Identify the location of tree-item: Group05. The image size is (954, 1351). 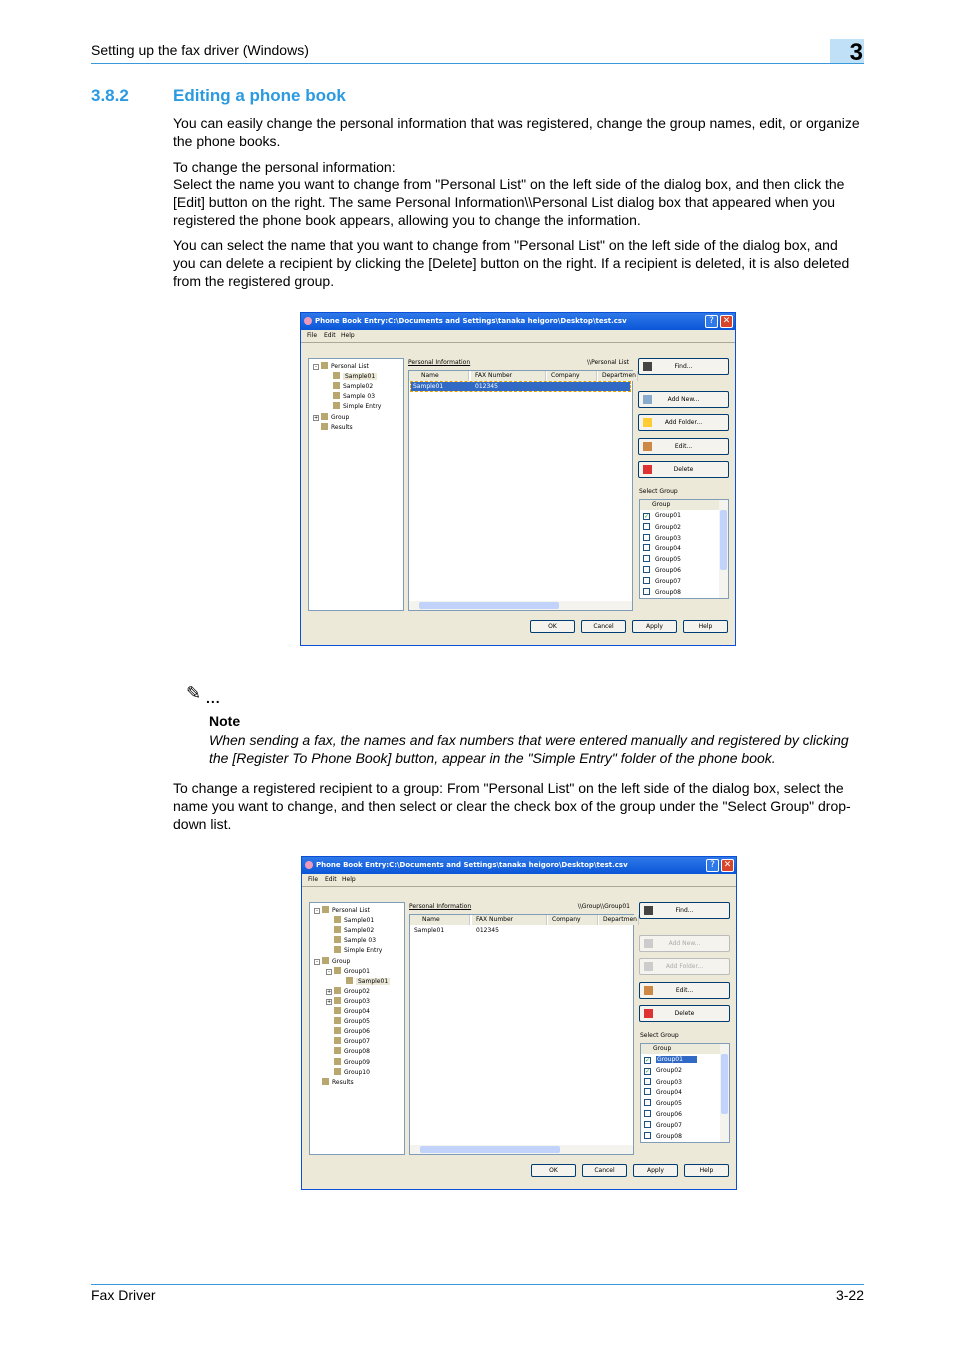
(348, 1021).